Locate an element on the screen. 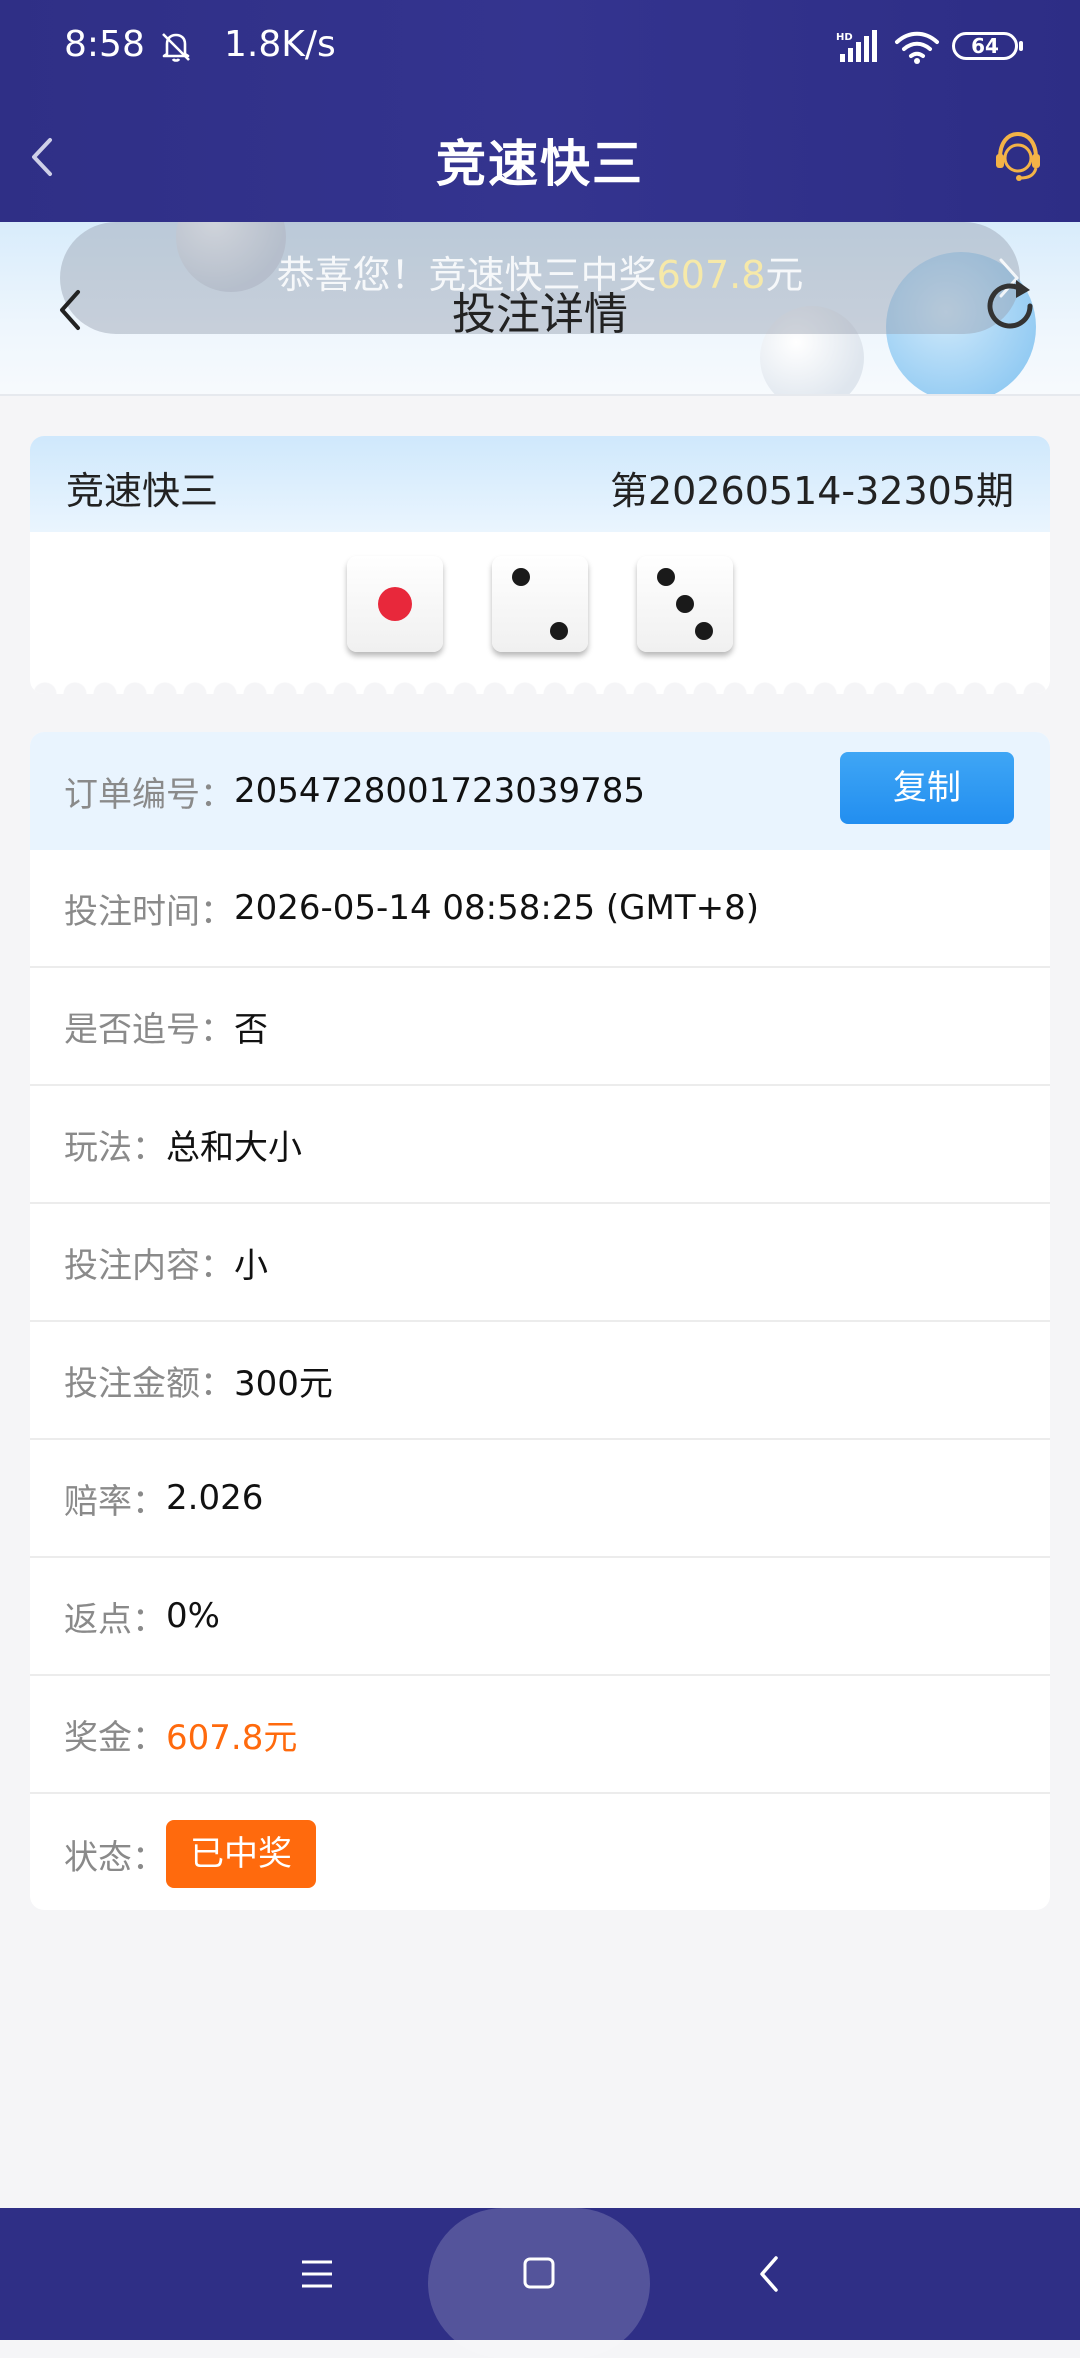  menu-icon is located at coordinates (317, 2274).